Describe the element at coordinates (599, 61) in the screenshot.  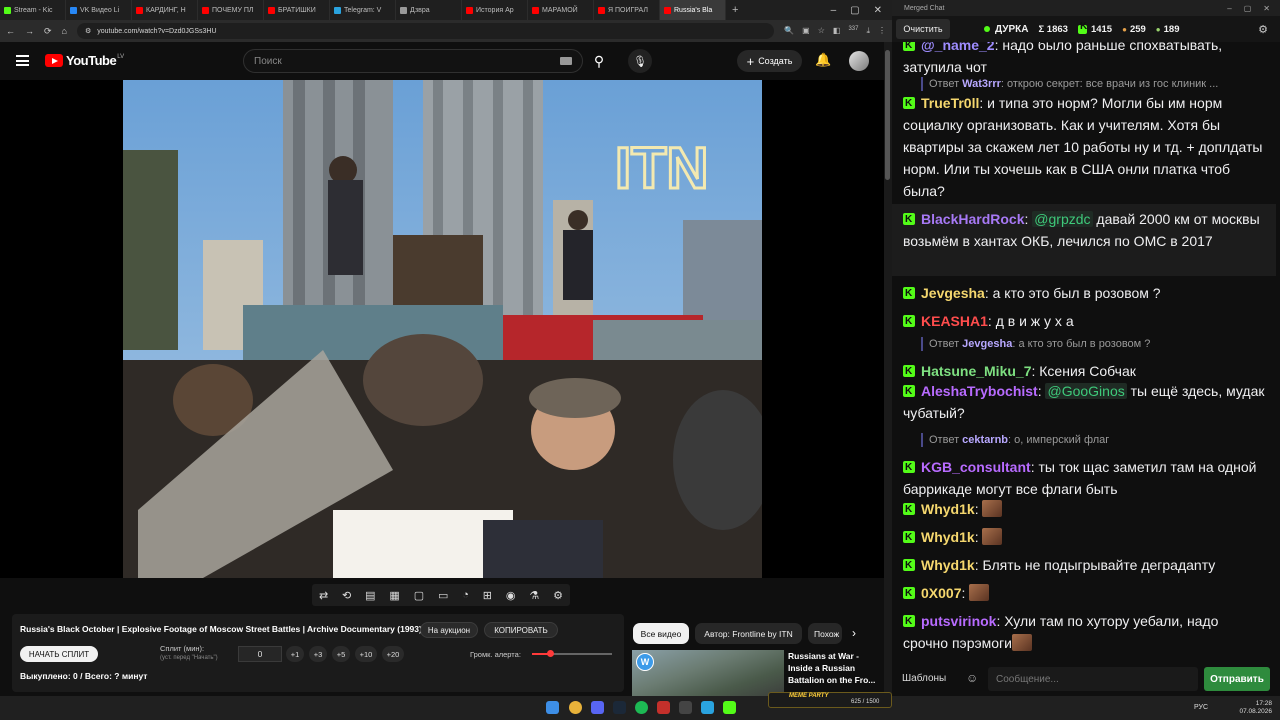
I see `search-icon: ⚲` at that location.